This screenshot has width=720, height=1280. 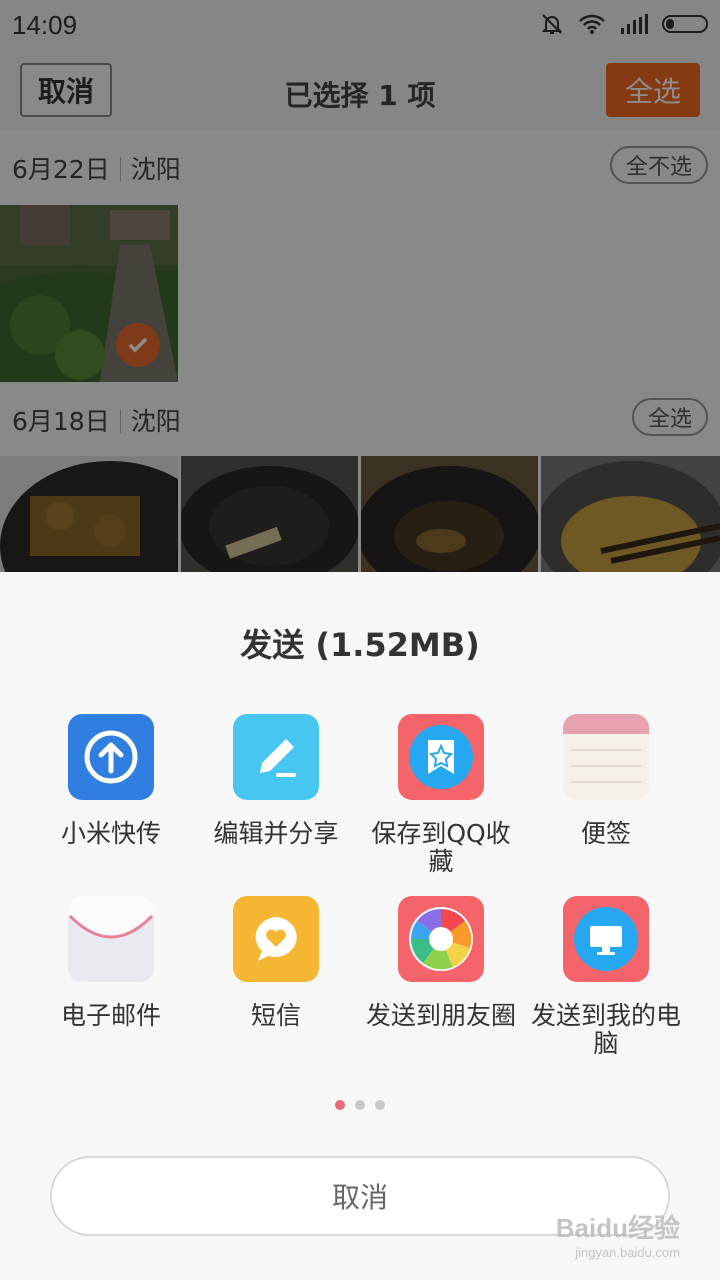 I want to click on share-app-mi-drop: 小米快传, so click(x=111, y=781).